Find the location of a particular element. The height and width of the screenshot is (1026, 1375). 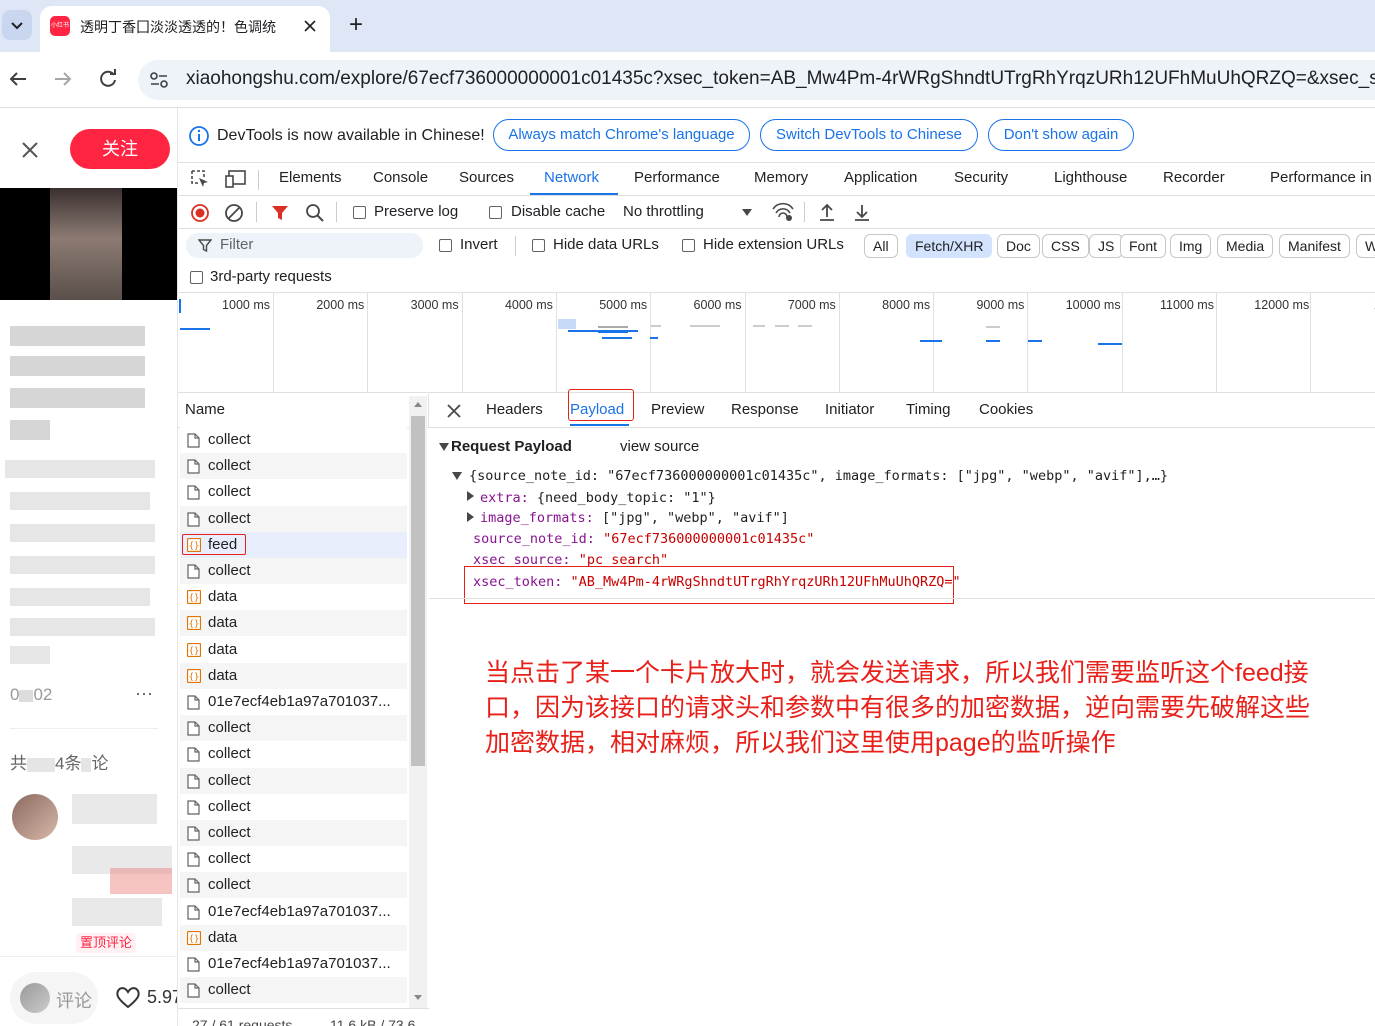

close-detail-icon is located at coordinates (454, 411).